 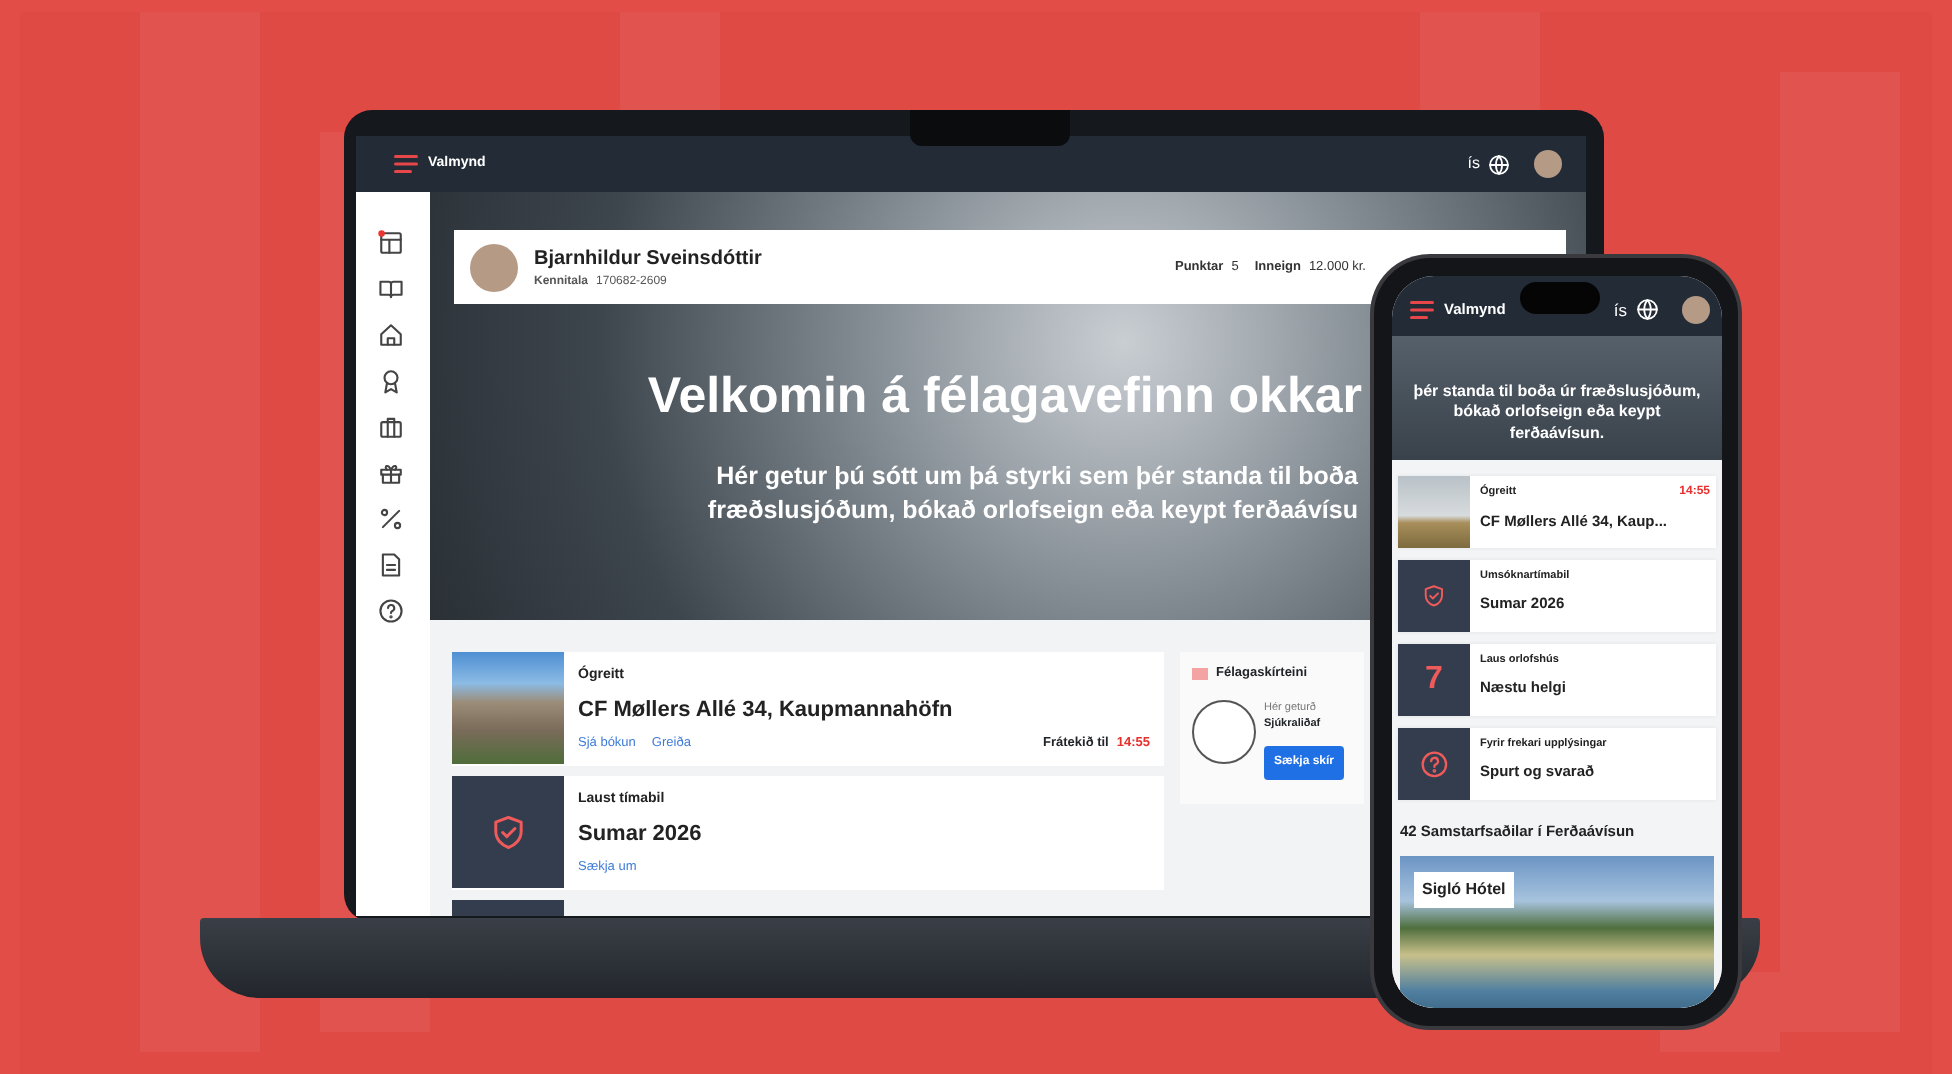 I want to click on card-icon, so click(x=1200, y=673).